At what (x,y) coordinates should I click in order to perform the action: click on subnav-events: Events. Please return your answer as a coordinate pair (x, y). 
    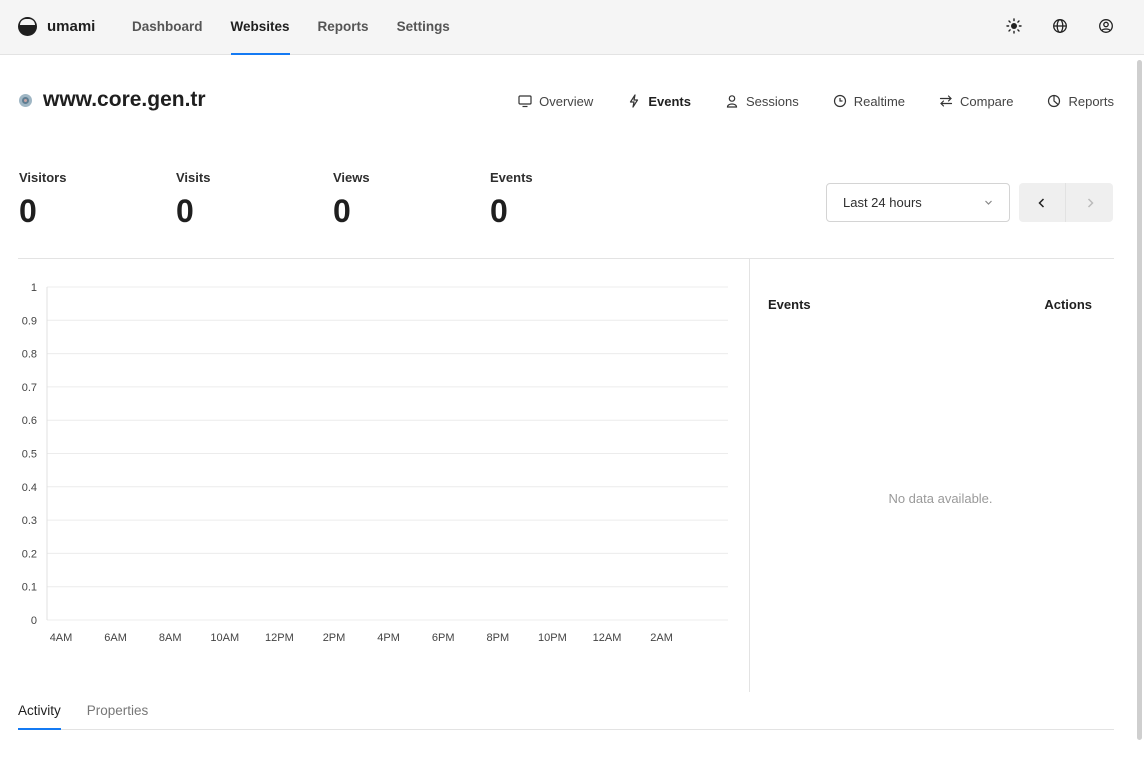
    Looking at the image, I should click on (659, 101).